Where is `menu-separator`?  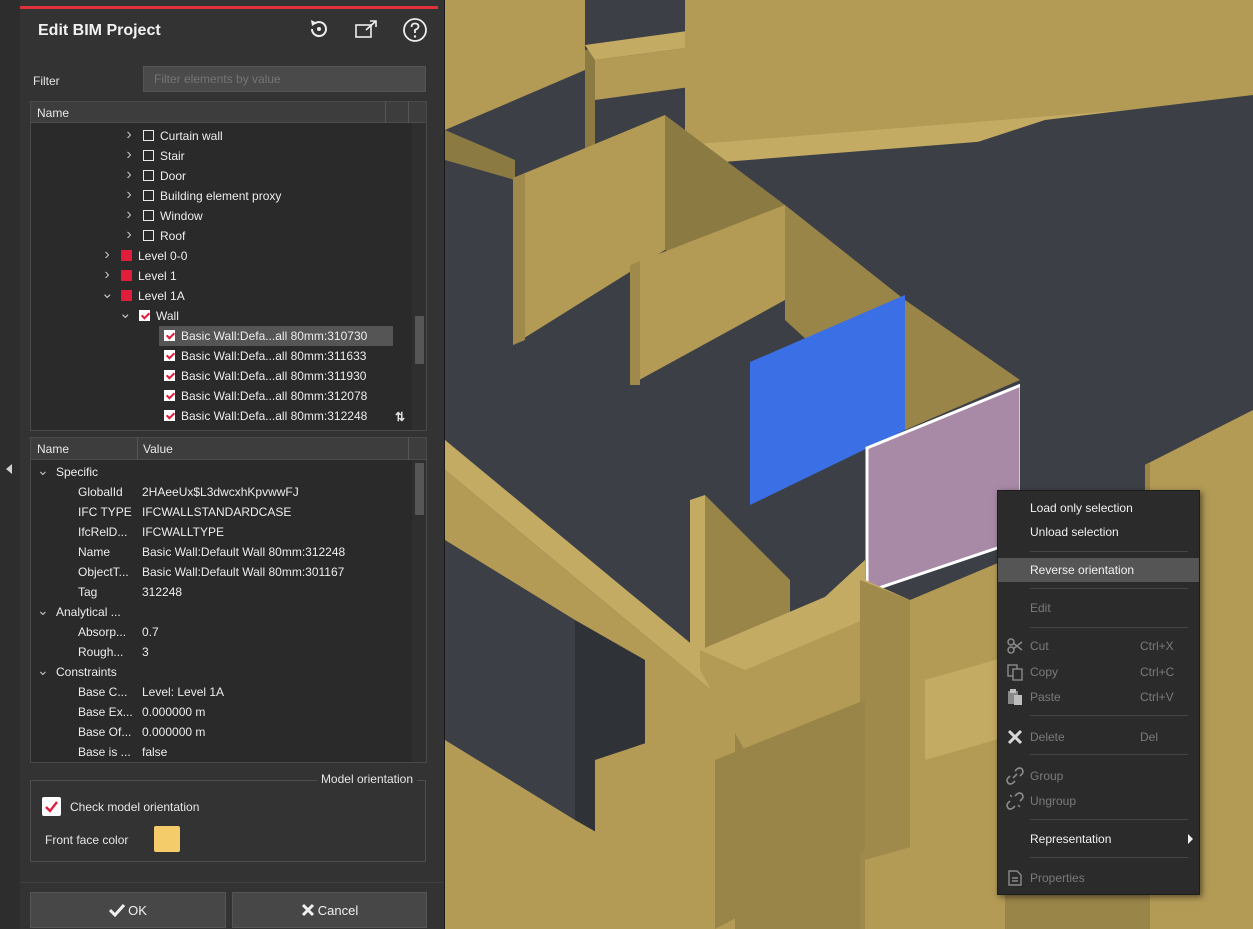
menu-separator is located at coordinates (1109, 627).